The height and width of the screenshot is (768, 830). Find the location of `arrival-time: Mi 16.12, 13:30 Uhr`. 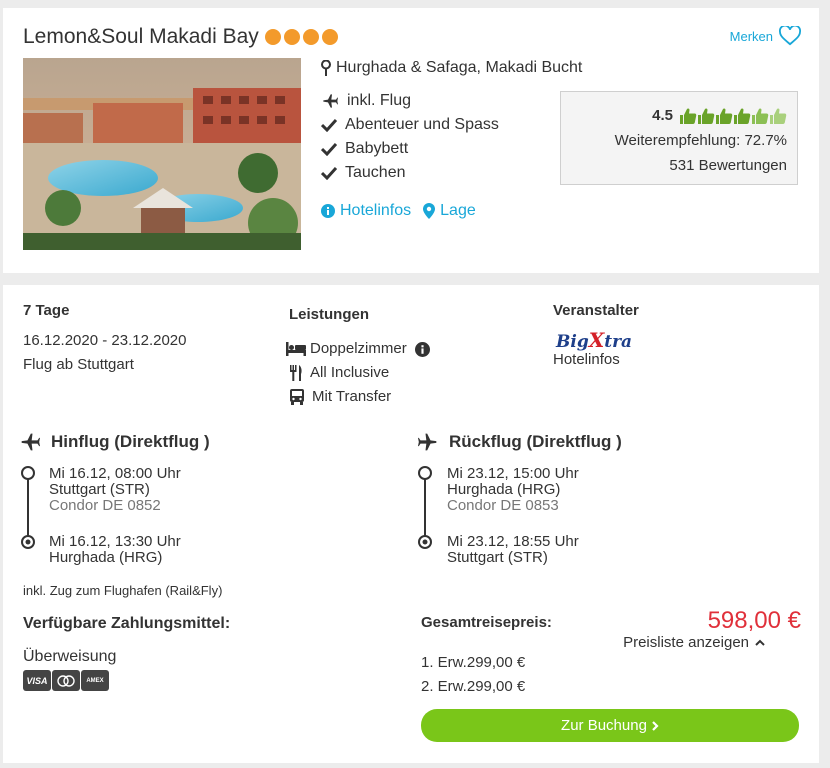

arrival-time: Mi 16.12, 13:30 Uhr is located at coordinates (115, 541).